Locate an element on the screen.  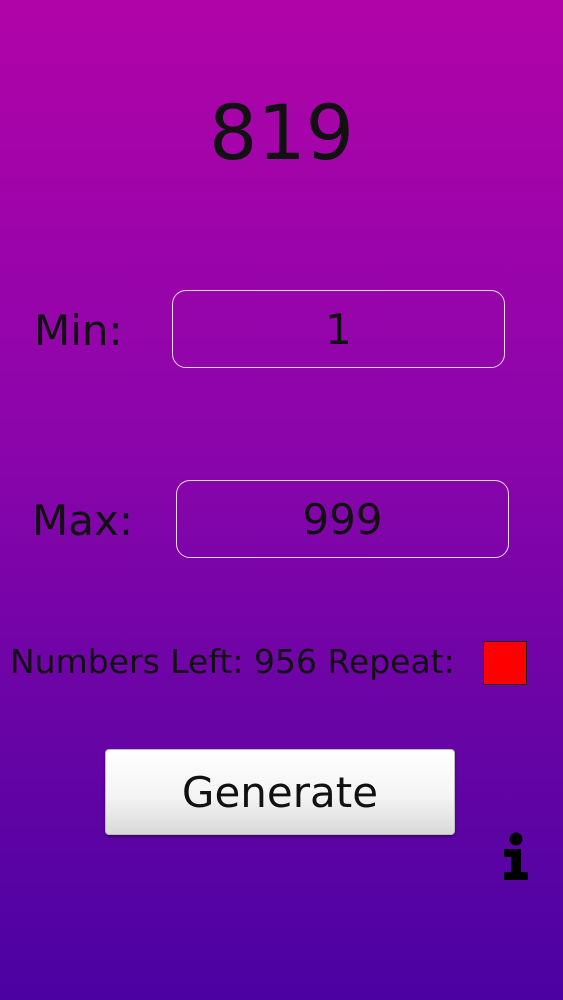
min-label: Min: is located at coordinates (78, 330).